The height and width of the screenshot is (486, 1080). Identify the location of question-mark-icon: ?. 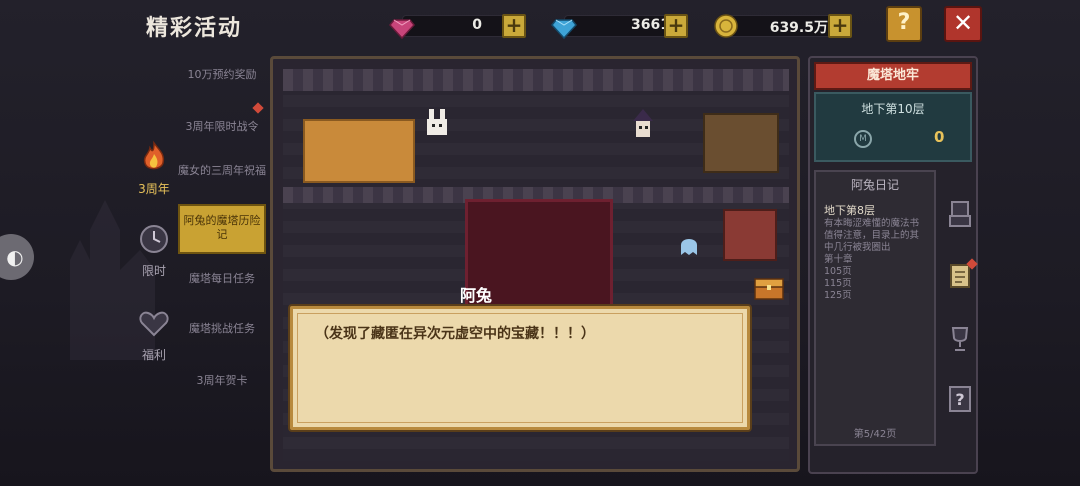
(960, 399).